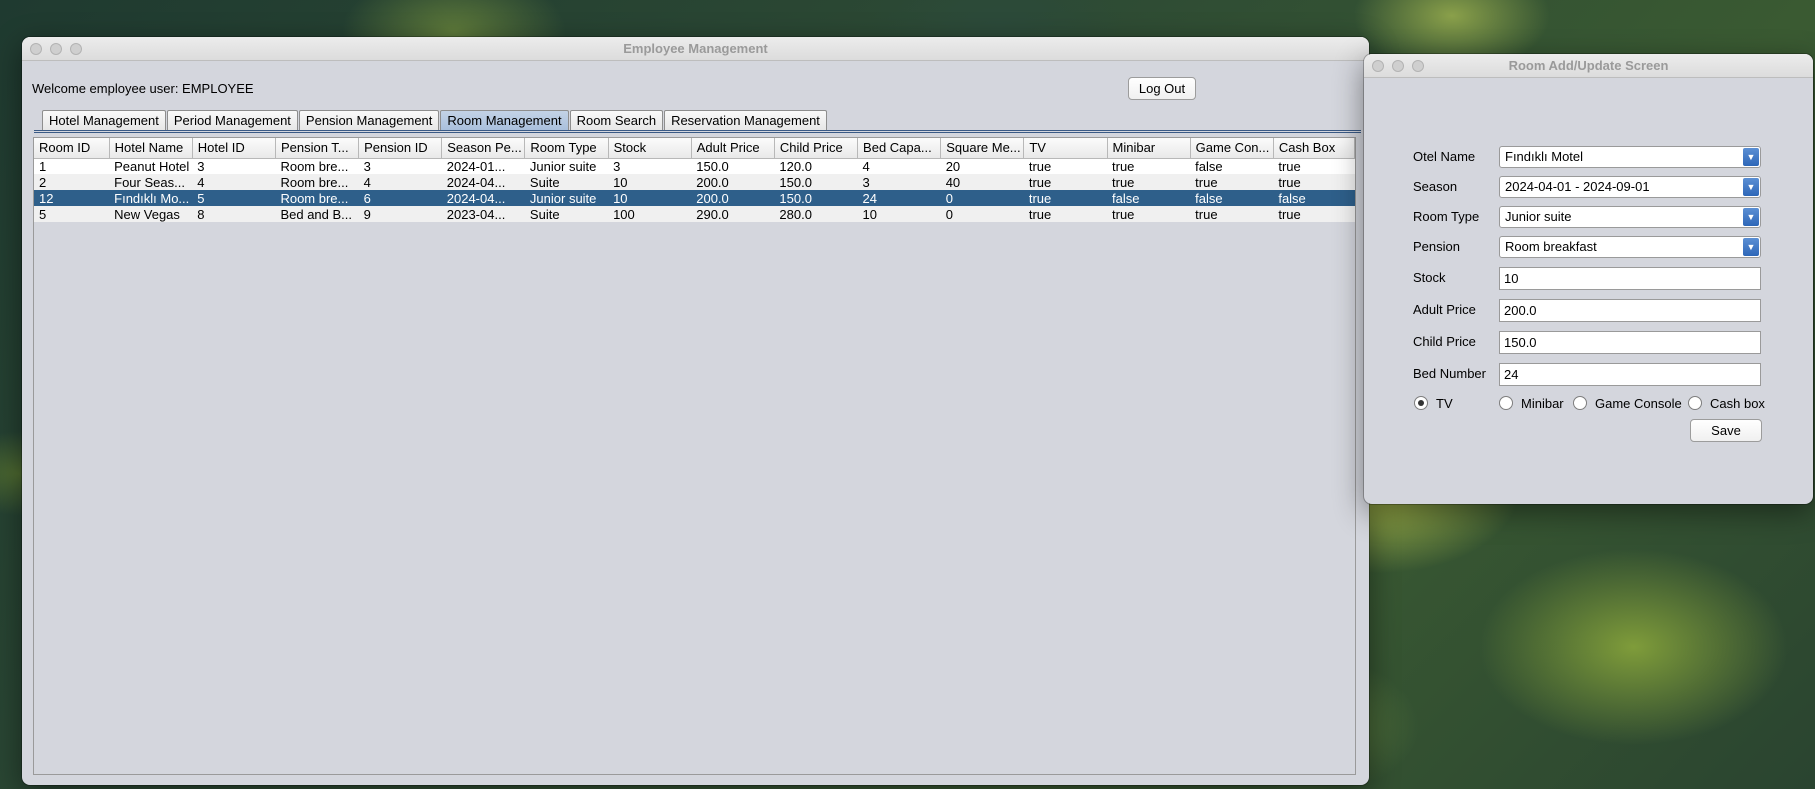 This screenshot has width=1815, height=789. What do you see at coordinates (1588, 66) in the screenshot?
I see `side-titlebar: Room Add/Update Screen` at bounding box center [1588, 66].